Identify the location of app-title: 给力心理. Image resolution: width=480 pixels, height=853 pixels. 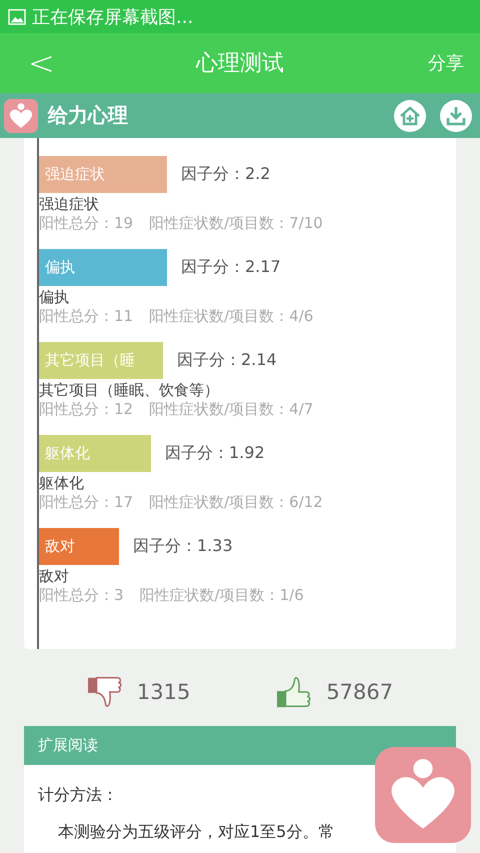
(88, 115).